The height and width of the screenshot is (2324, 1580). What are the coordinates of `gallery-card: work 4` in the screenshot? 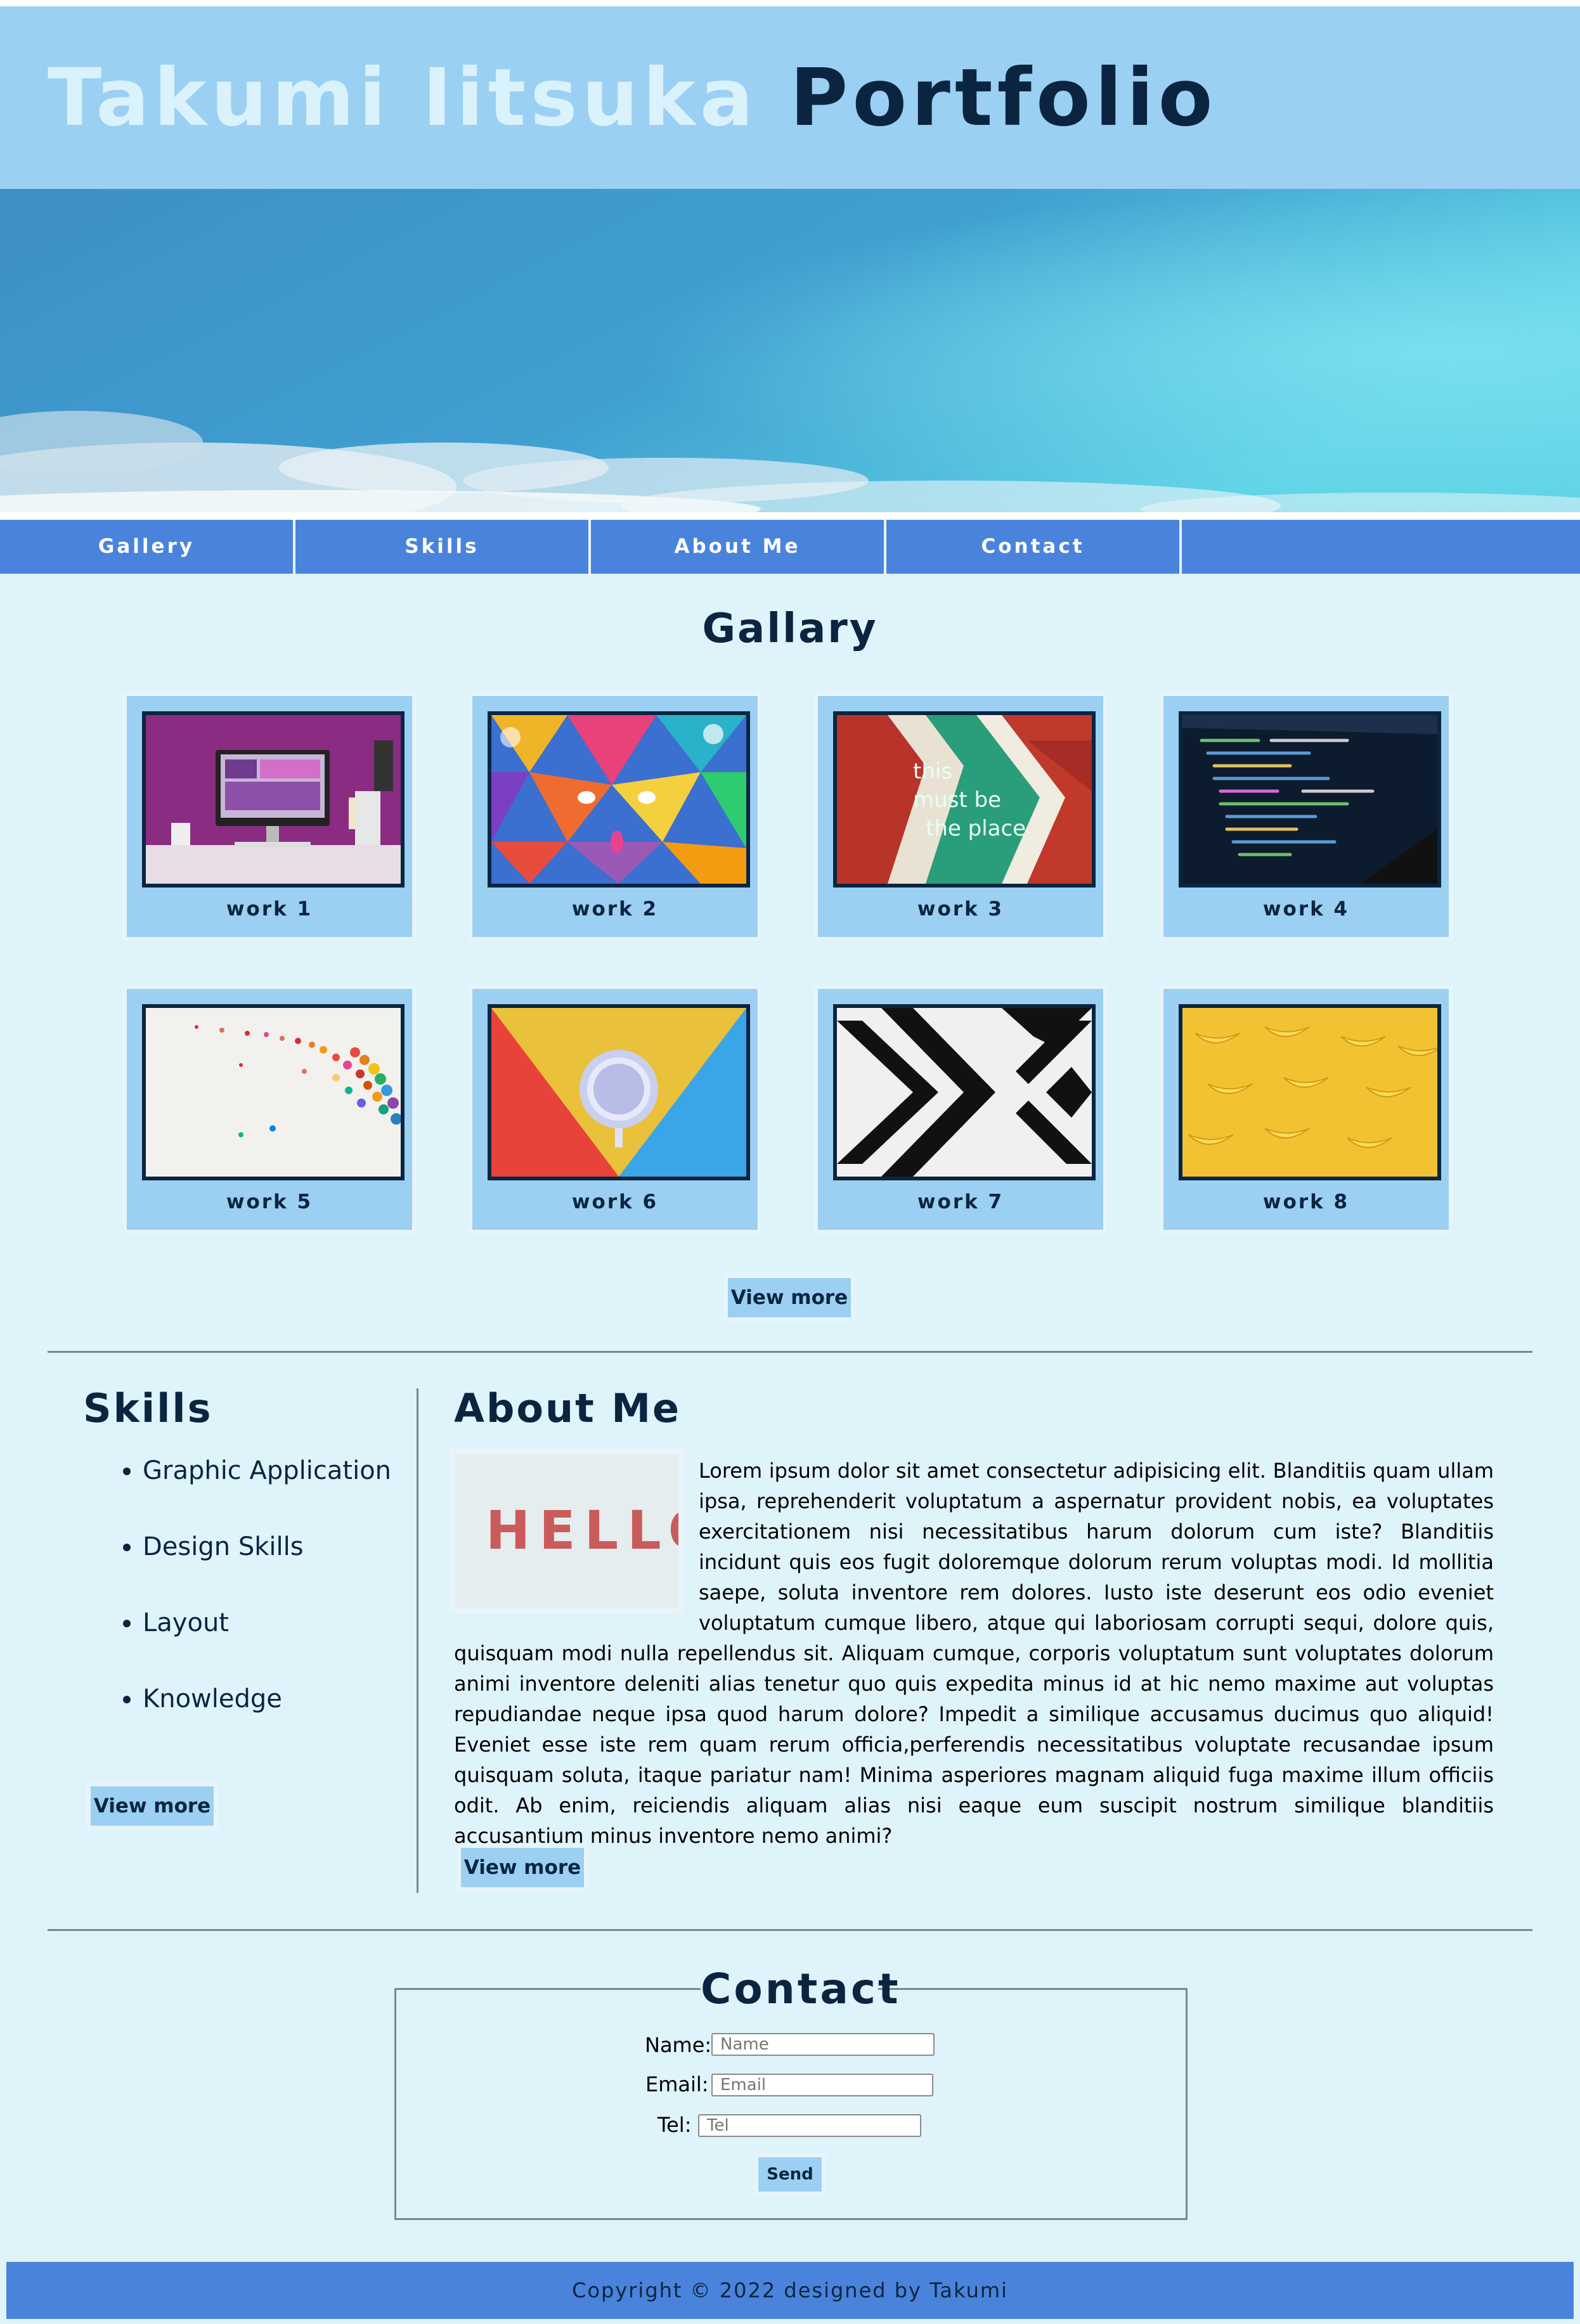 It's located at (1306, 816).